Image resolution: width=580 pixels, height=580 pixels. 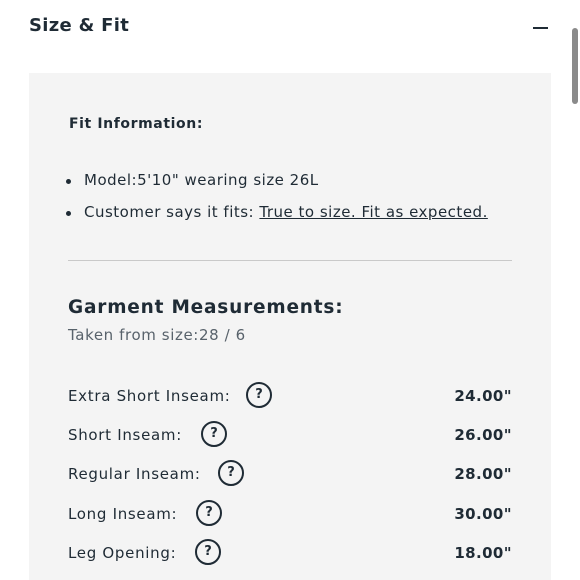 I want to click on measurement-row-long-inseam: Long Inseam: ? 30.00", so click(x=290, y=514).